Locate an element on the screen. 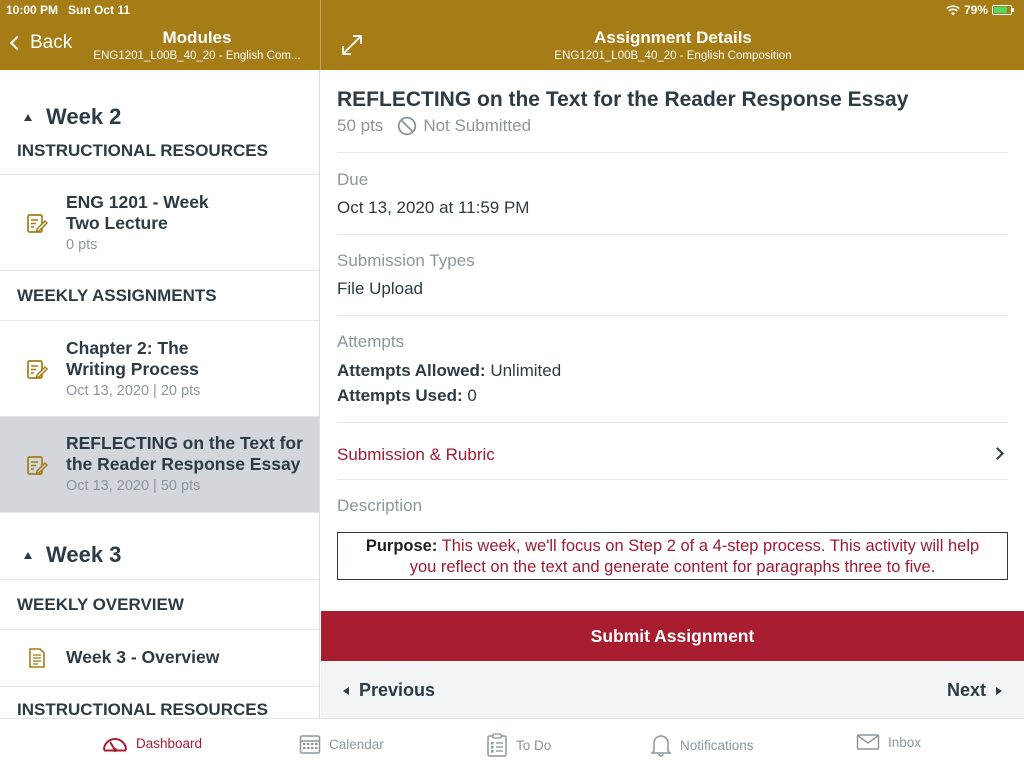  battery-percent: 79% is located at coordinates (975, 10).